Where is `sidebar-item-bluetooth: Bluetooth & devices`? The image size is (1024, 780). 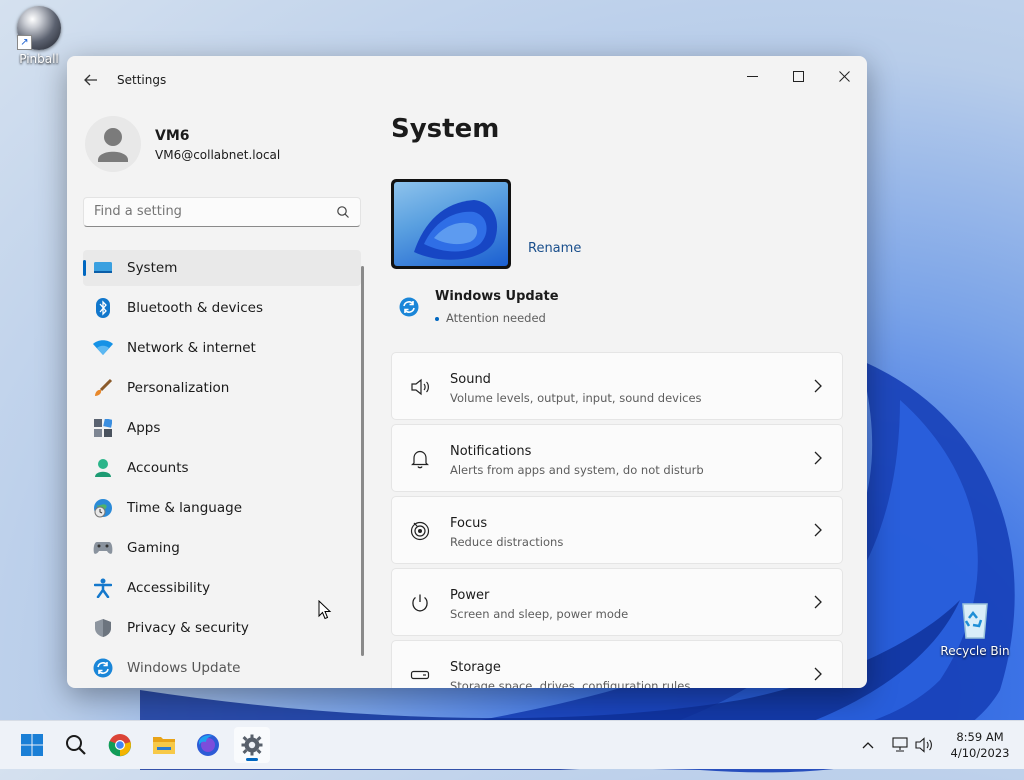 sidebar-item-bluetooth: Bluetooth & devices is located at coordinates (222, 308).